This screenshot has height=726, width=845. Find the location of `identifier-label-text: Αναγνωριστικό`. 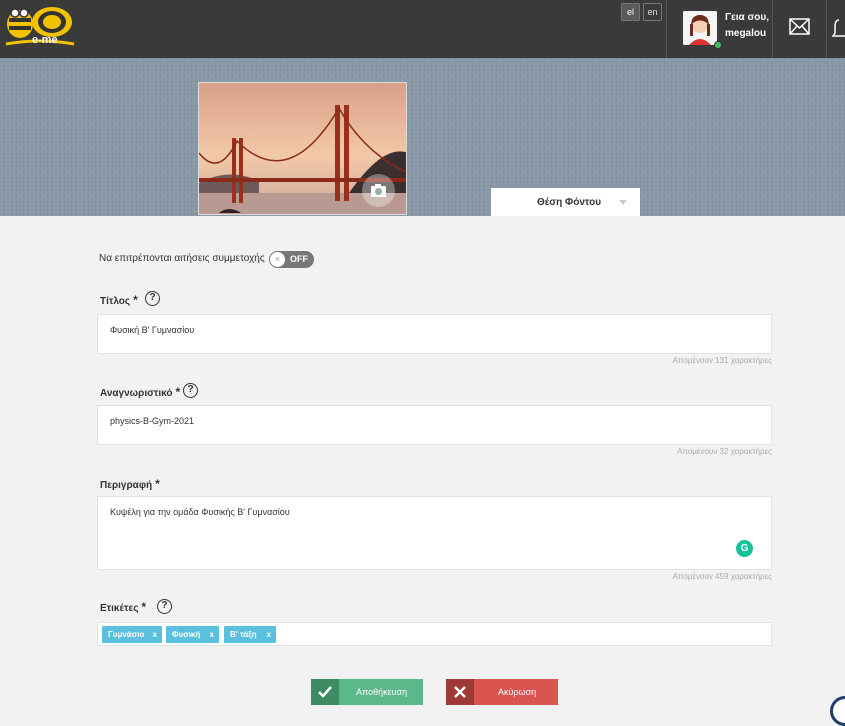

identifier-label-text: Αναγνωριστικό is located at coordinates (136, 393).